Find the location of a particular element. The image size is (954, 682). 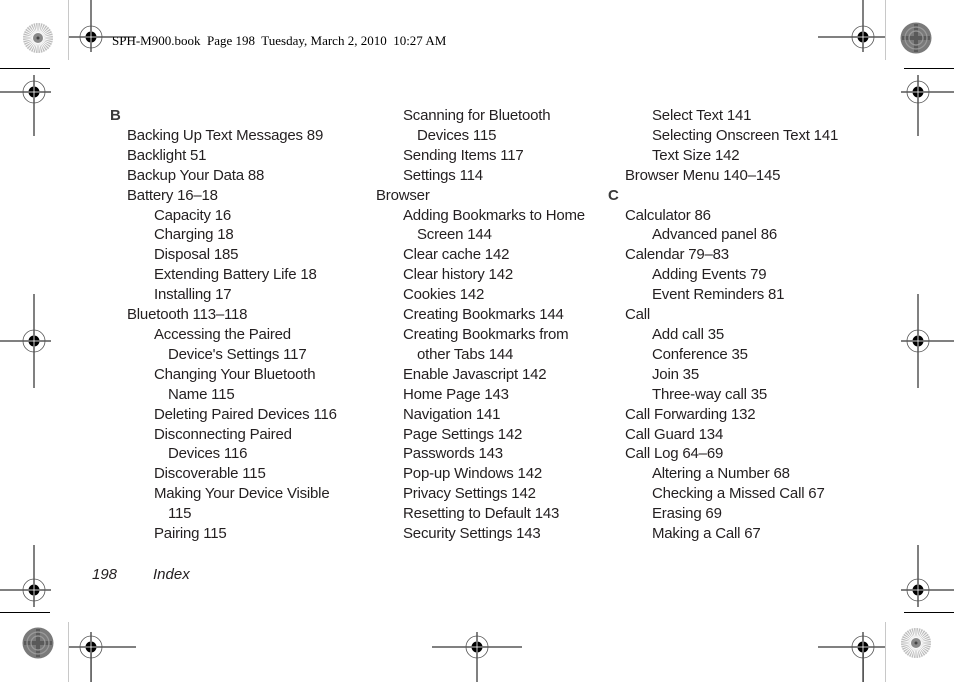

index-entry: Clear history 142 is located at coordinates (458, 275).